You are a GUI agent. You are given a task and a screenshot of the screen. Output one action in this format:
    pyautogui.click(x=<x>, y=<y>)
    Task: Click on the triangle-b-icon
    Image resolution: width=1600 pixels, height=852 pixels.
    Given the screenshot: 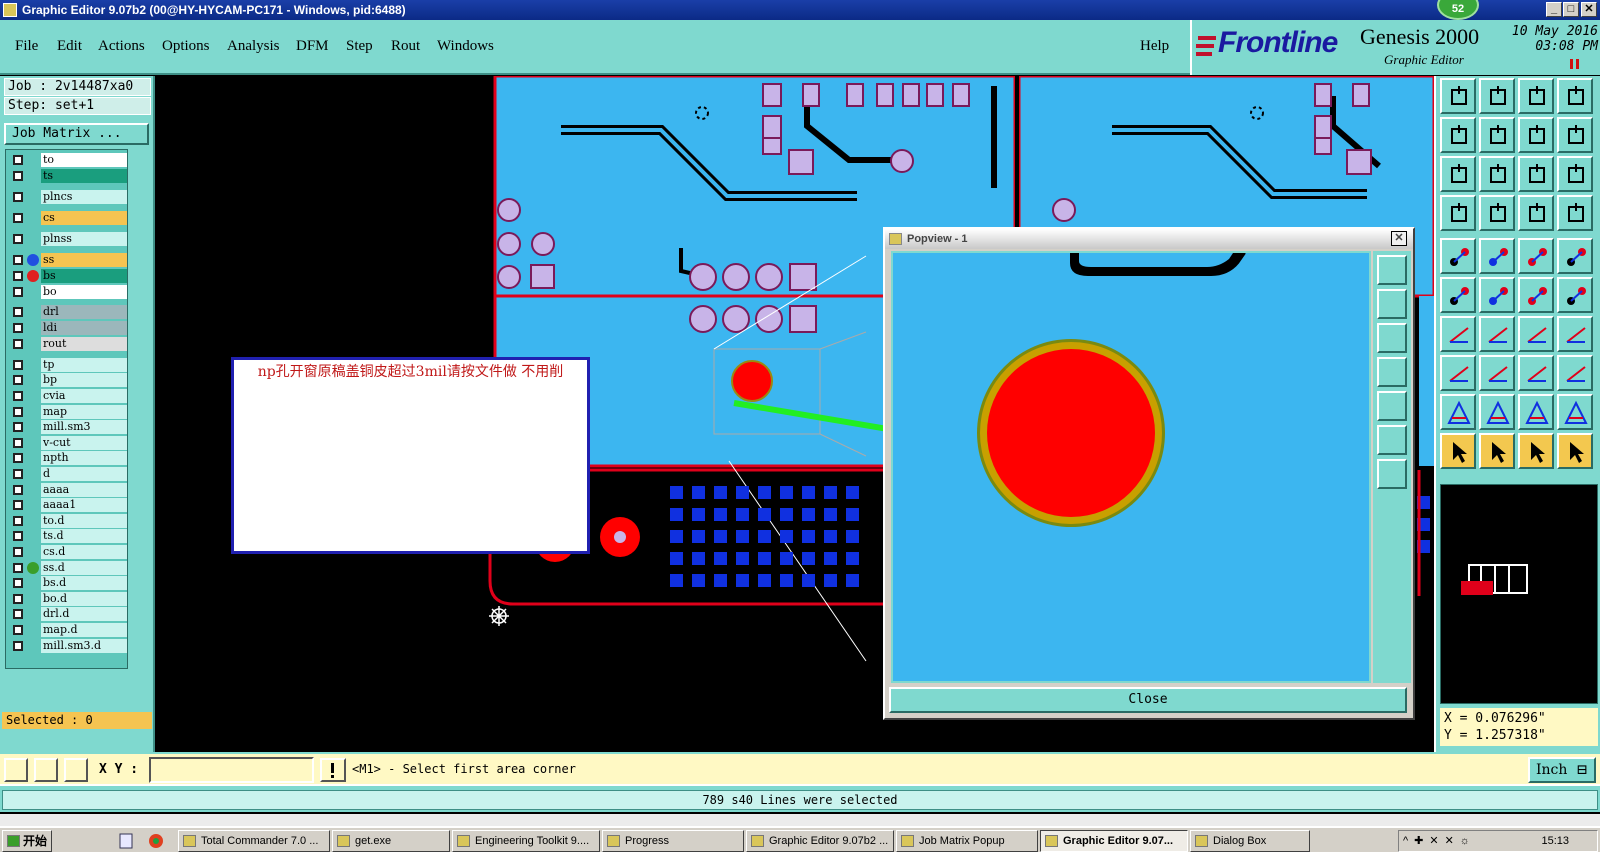 What is the action you would take?
    pyautogui.click(x=1497, y=412)
    